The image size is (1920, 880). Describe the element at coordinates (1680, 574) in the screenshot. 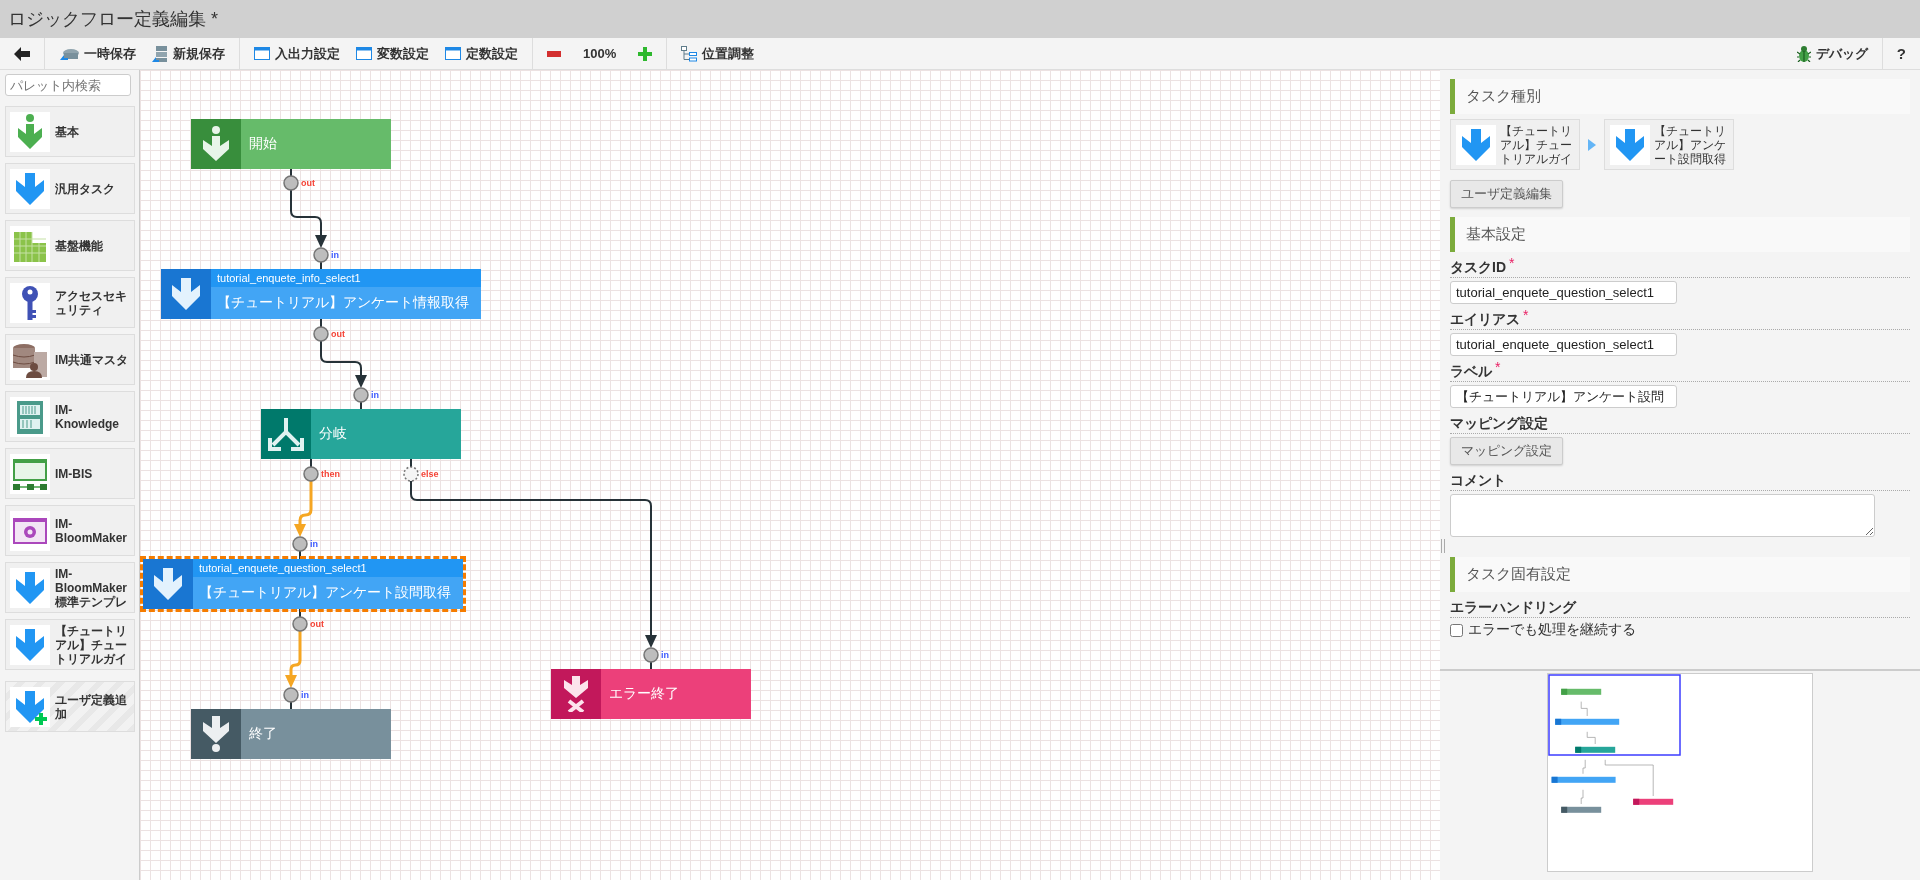

I see `section-header: タスク固有設定` at that location.